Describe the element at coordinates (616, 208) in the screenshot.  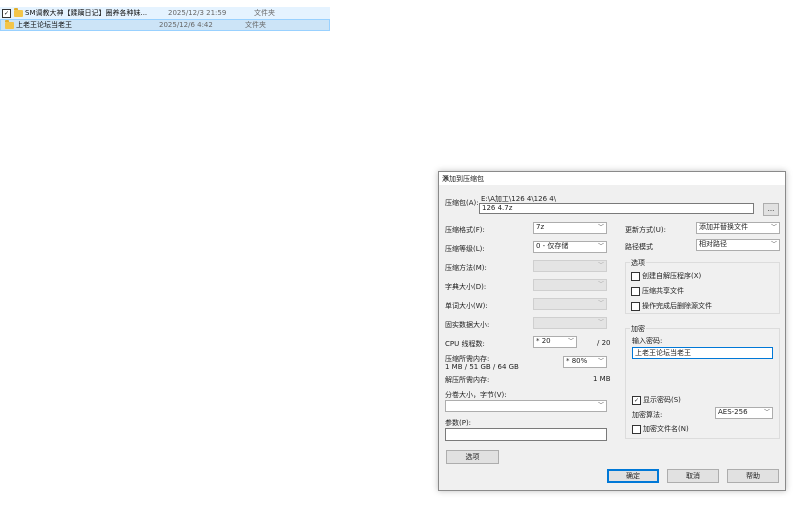
I see `archive-name-input: 126 4.7z` at that location.